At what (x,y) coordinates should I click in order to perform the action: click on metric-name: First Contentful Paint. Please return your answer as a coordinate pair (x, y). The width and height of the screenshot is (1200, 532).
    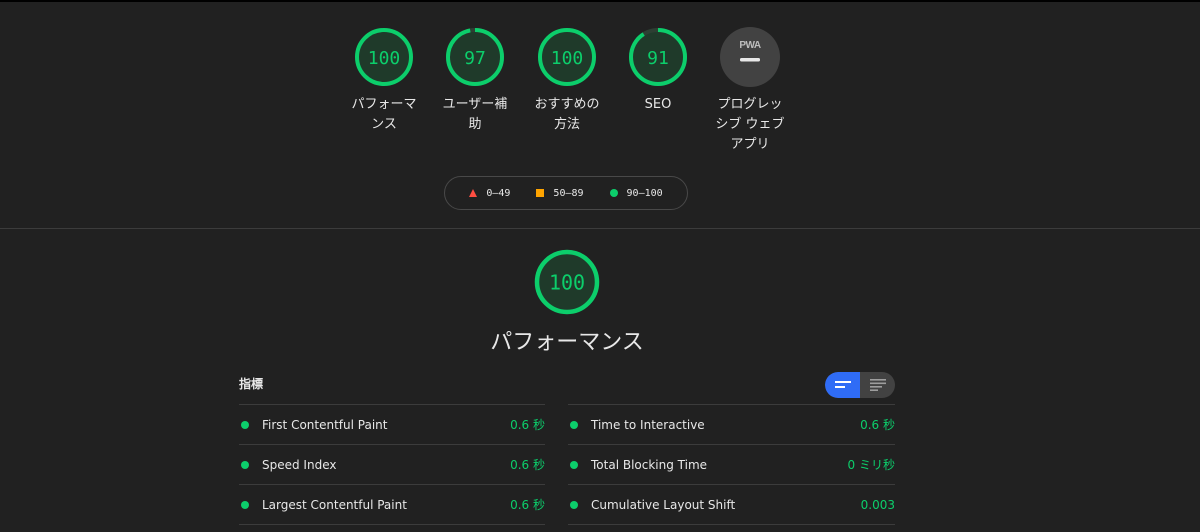
    Looking at the image, I should click on (325, 424).